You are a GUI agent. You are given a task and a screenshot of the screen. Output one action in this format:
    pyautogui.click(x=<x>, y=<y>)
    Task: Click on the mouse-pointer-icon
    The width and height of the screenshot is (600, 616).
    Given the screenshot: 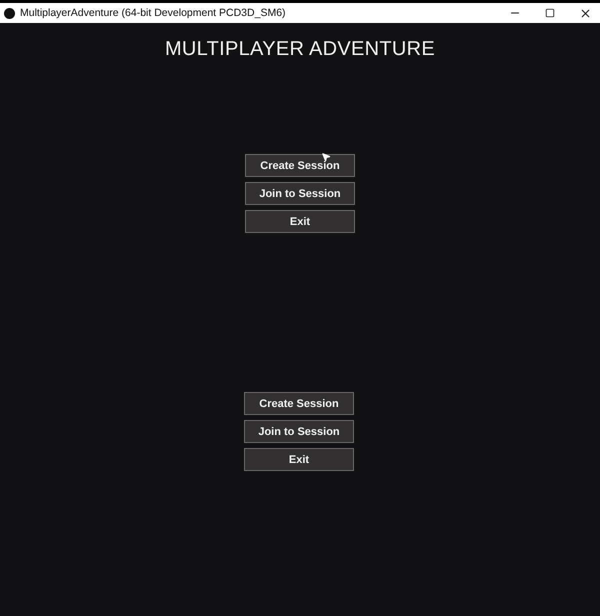 What is the action you would take?
    pyautogui.click(x=326, y=157)
    